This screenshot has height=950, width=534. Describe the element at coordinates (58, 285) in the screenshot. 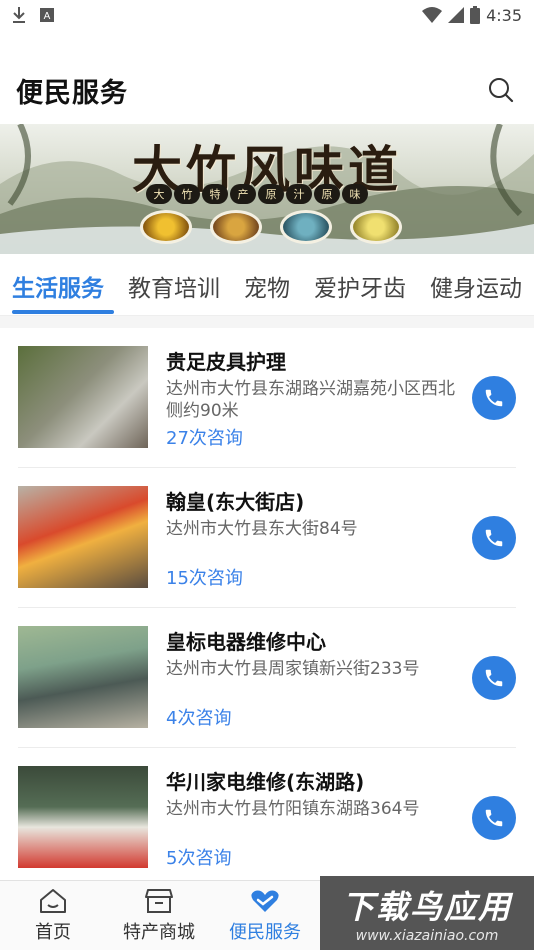

I see `tab-life-services: 生活服务` at that location.